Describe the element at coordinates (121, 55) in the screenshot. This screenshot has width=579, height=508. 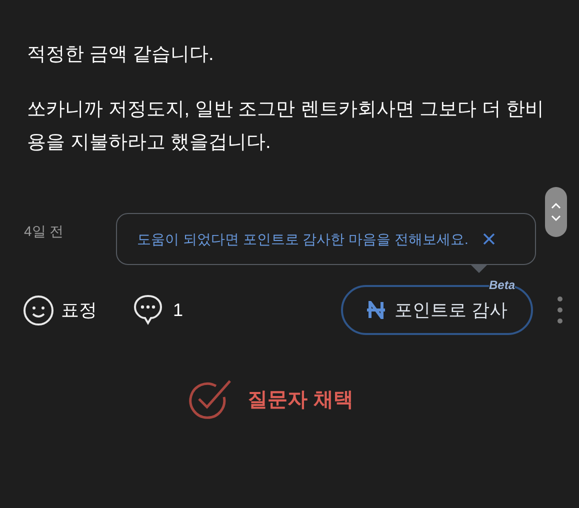
I see `answer-paragraph: 적정한 금액 같습니다.` at that location.